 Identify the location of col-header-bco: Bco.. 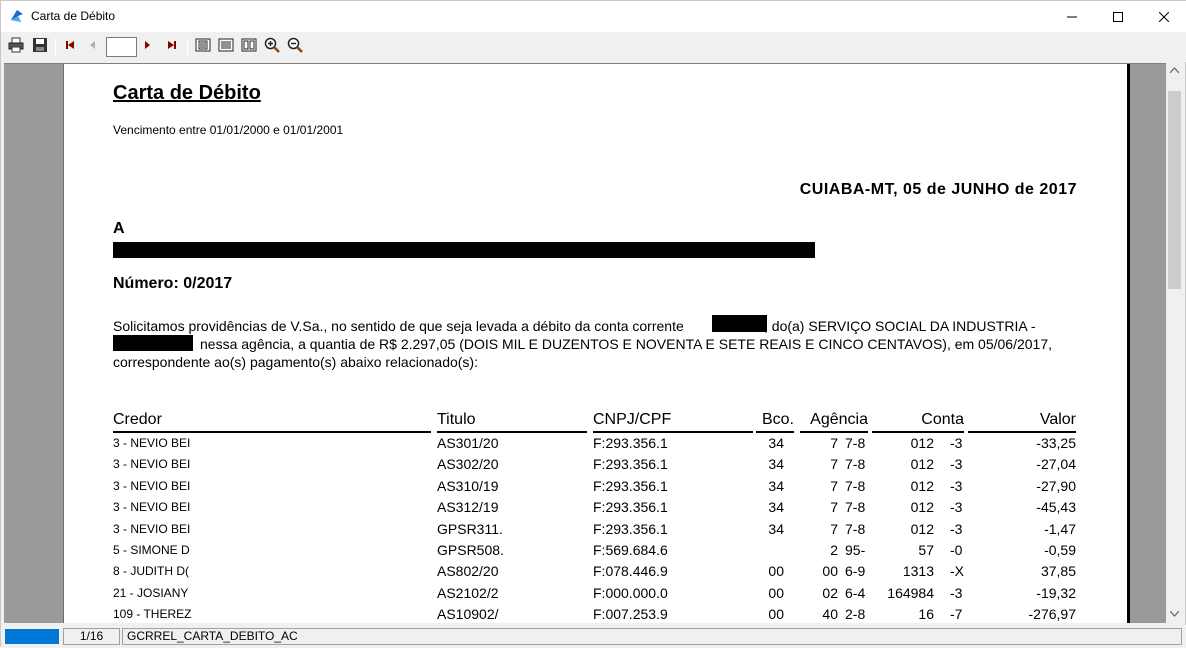
(775, 422).